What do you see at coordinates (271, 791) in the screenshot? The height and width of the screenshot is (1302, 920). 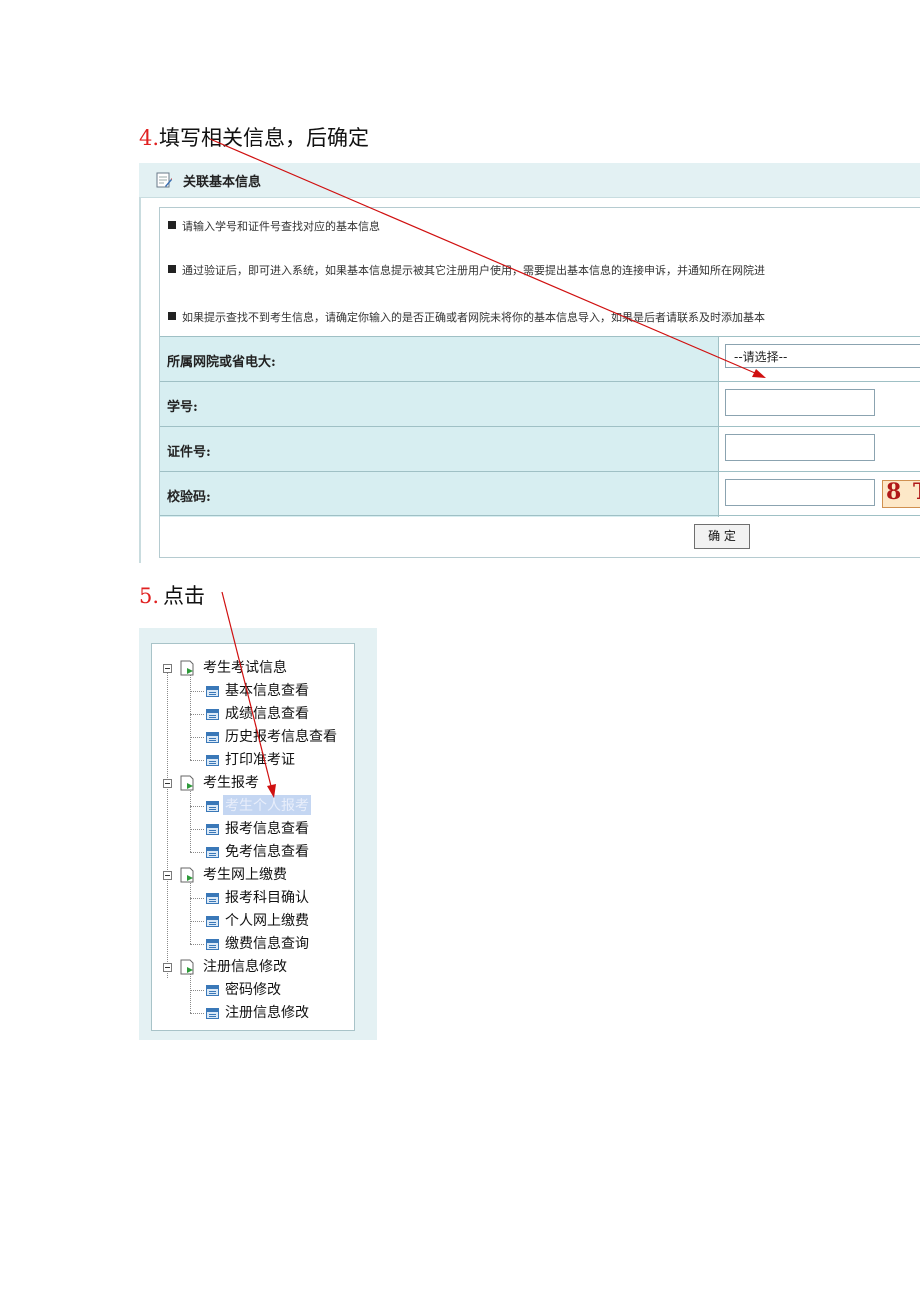 I see `arrow-head-step5` at bounding box center [271, 791].